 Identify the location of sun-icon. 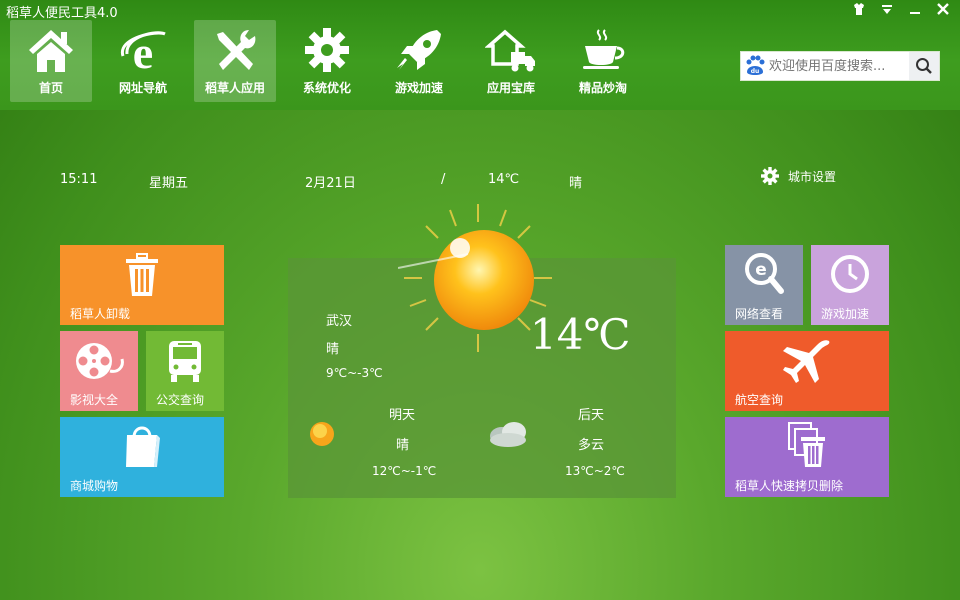
(322, 434).